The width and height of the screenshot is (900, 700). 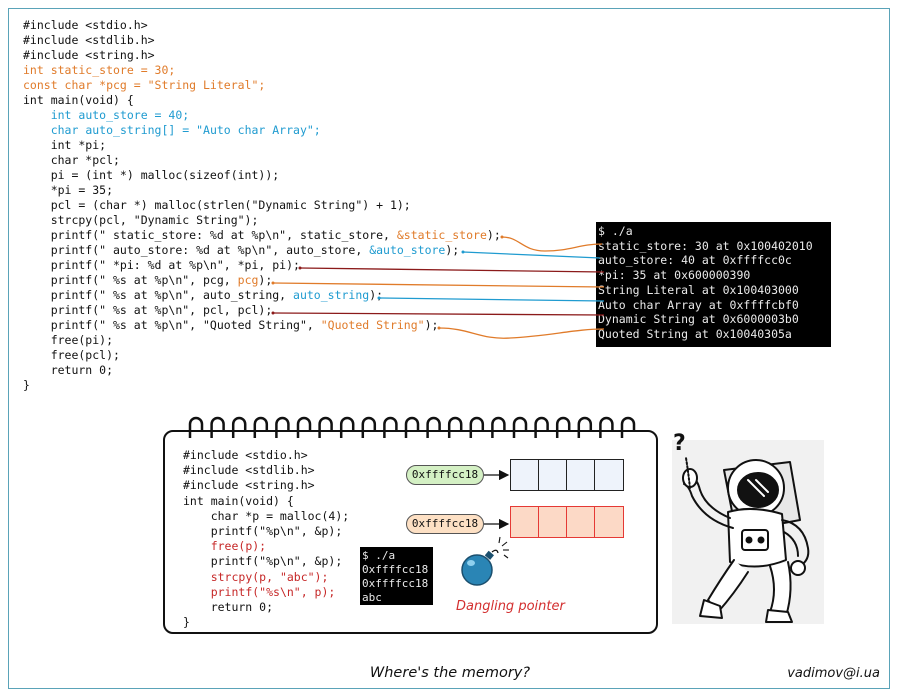 What do you see at coordinates (741, 527) in the screenshot?
I see `astronaut-illustration: ?` at bounding box center [741, 527].